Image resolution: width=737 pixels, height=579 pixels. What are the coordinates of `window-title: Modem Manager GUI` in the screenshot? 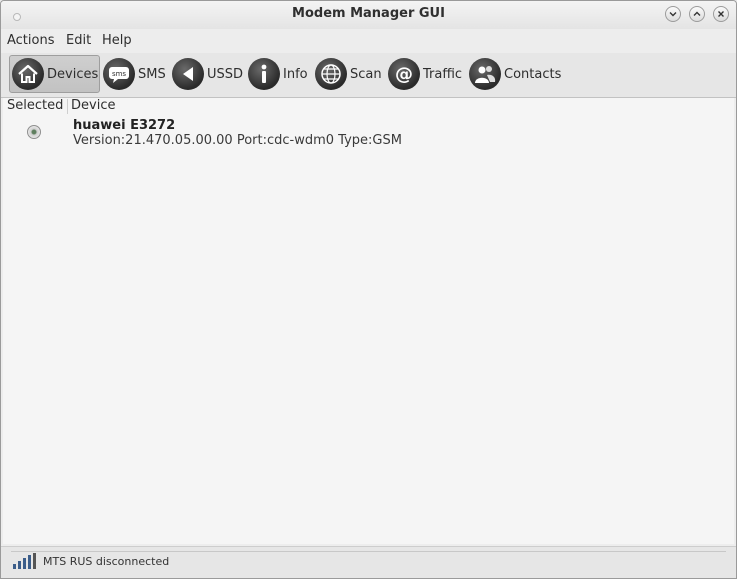 It's located at (368, 13).